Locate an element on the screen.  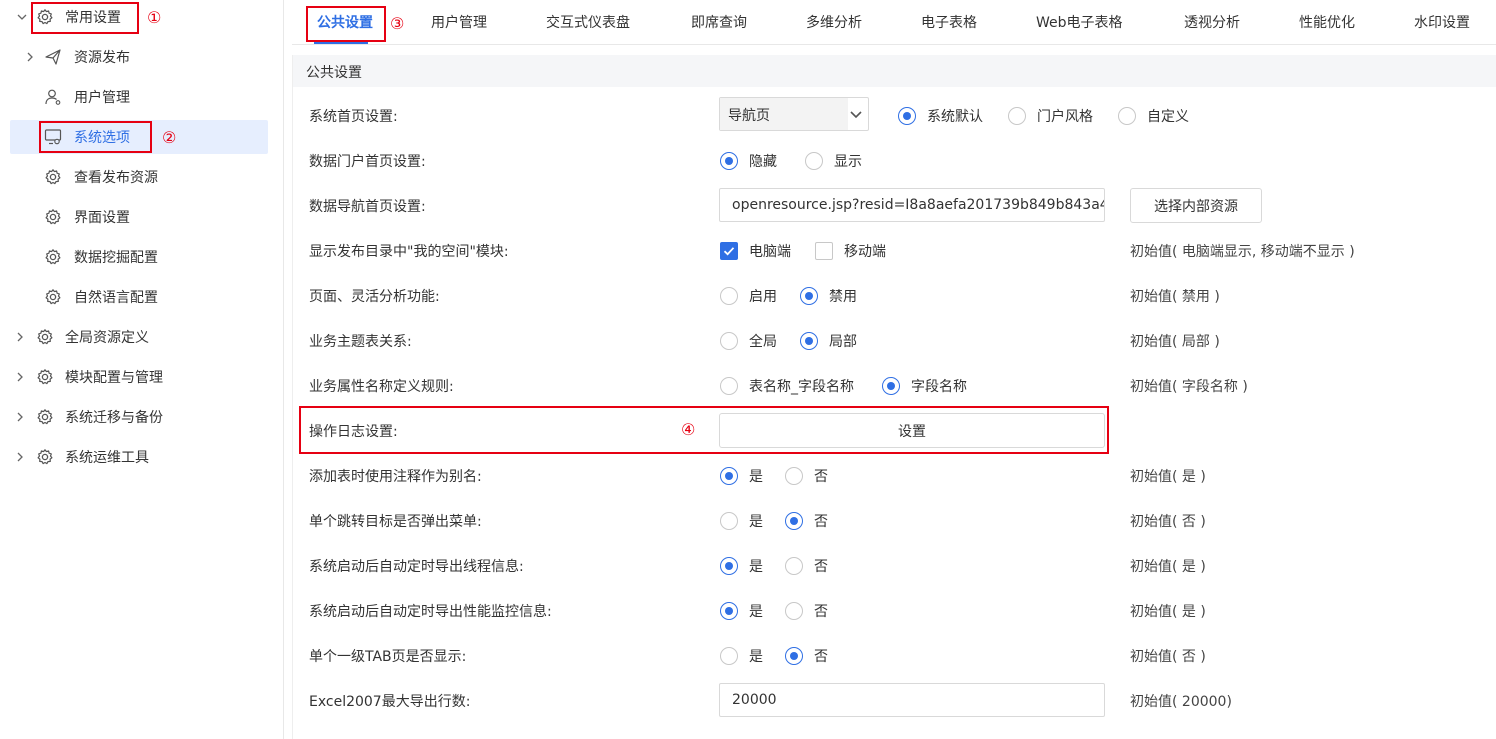
radio-label: 局部 is located at coordinates (843, 342).